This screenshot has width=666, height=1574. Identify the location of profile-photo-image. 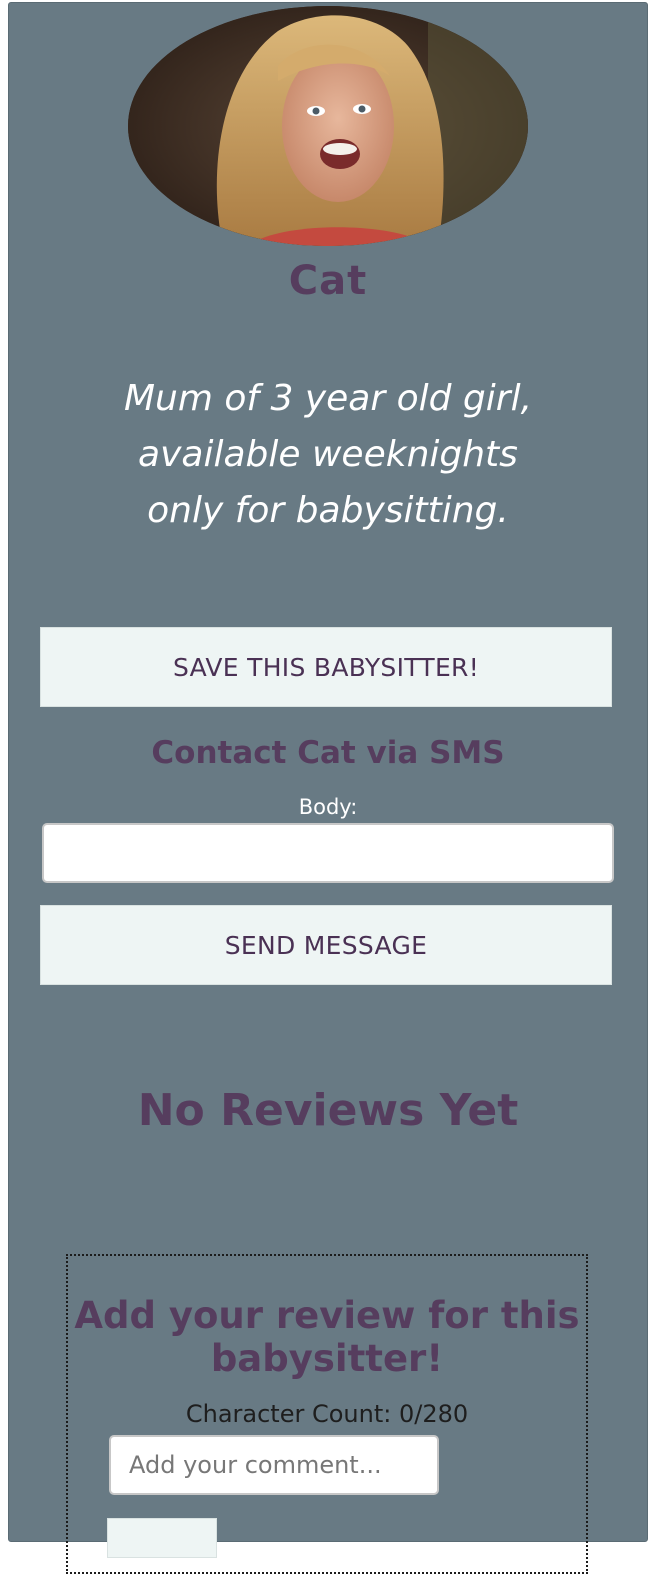
(328, 126).